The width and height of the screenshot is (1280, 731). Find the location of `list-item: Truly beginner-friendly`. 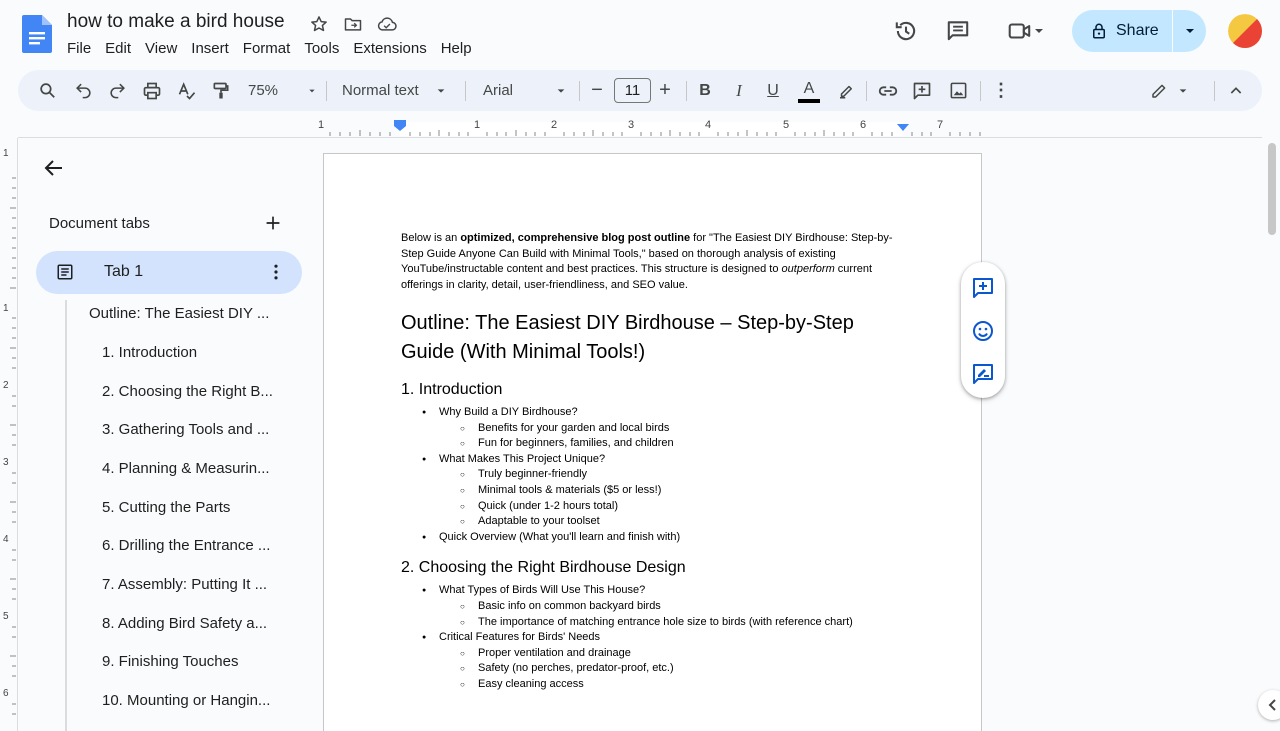

list-item: Truly beginner-friendly is located at coordinates (651, 475).